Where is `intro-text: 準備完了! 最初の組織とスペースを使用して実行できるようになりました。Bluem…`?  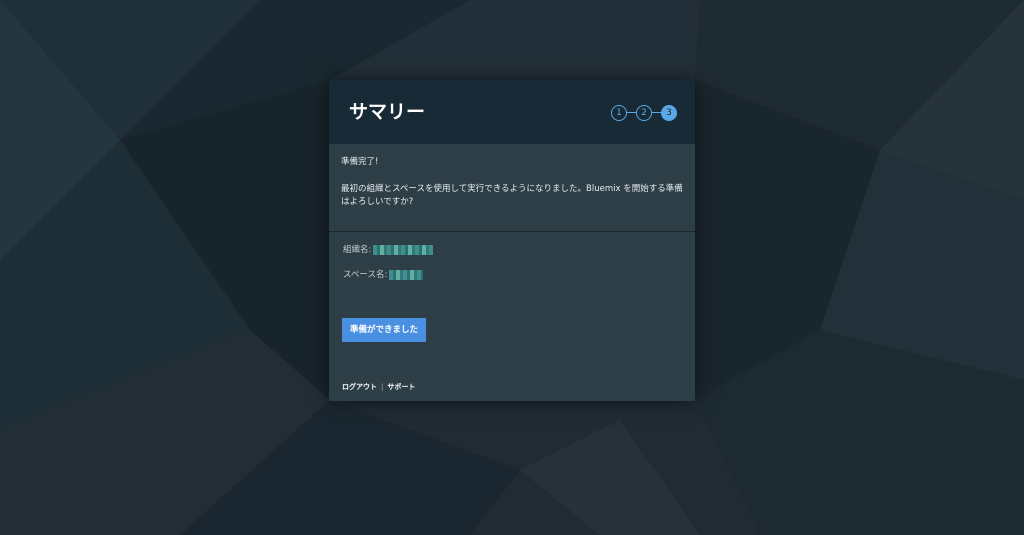
intro-text: 準備完了! 最初の組織とスペースを使用して実行できるようになりました。Bluem… is located at coordinates (512, 182).